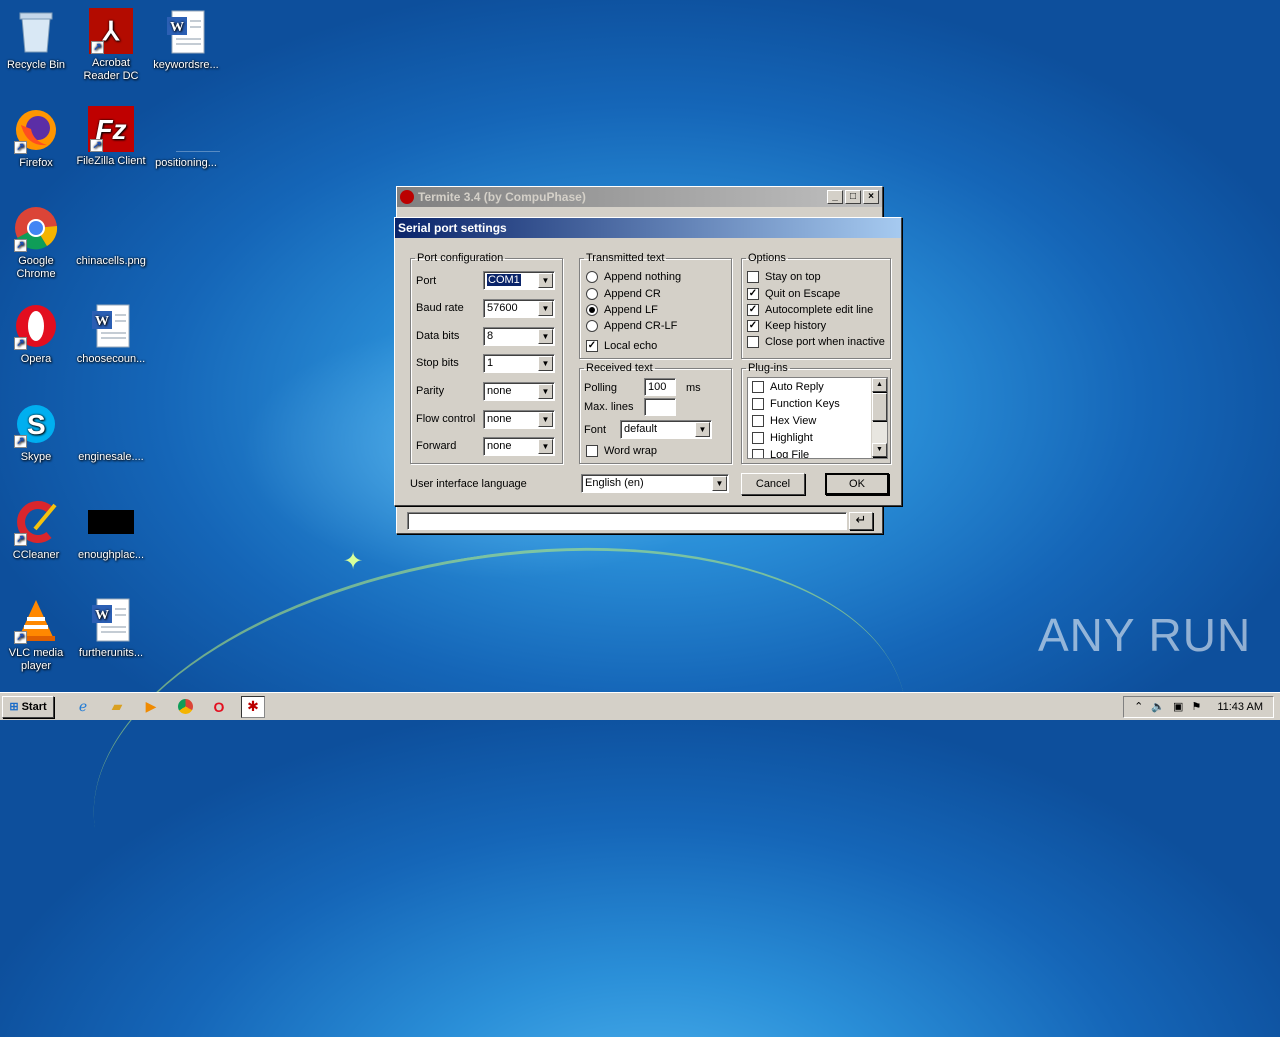 The height and width of the screenshot is (1037, 1280). Describe the element at coordinates (519, 391) in the screenshot. I see `parity-select: none ▼` at that location.